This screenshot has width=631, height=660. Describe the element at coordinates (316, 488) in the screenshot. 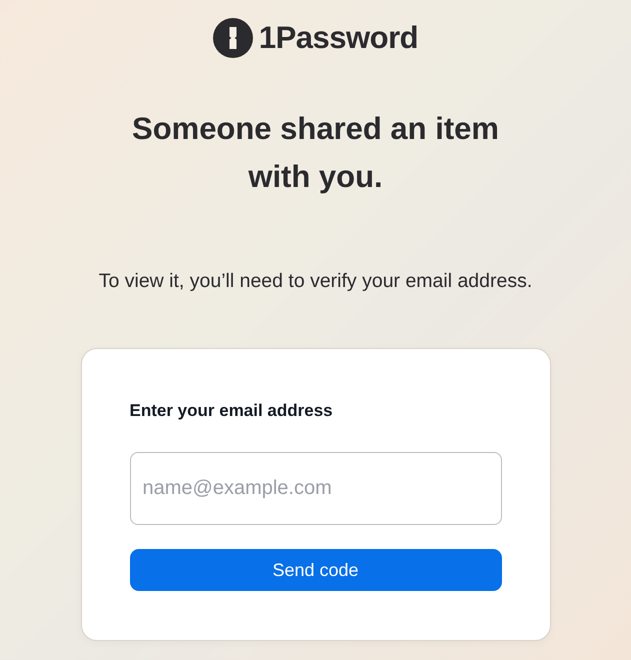

I see `email-input-field: name@example.com` at that location.